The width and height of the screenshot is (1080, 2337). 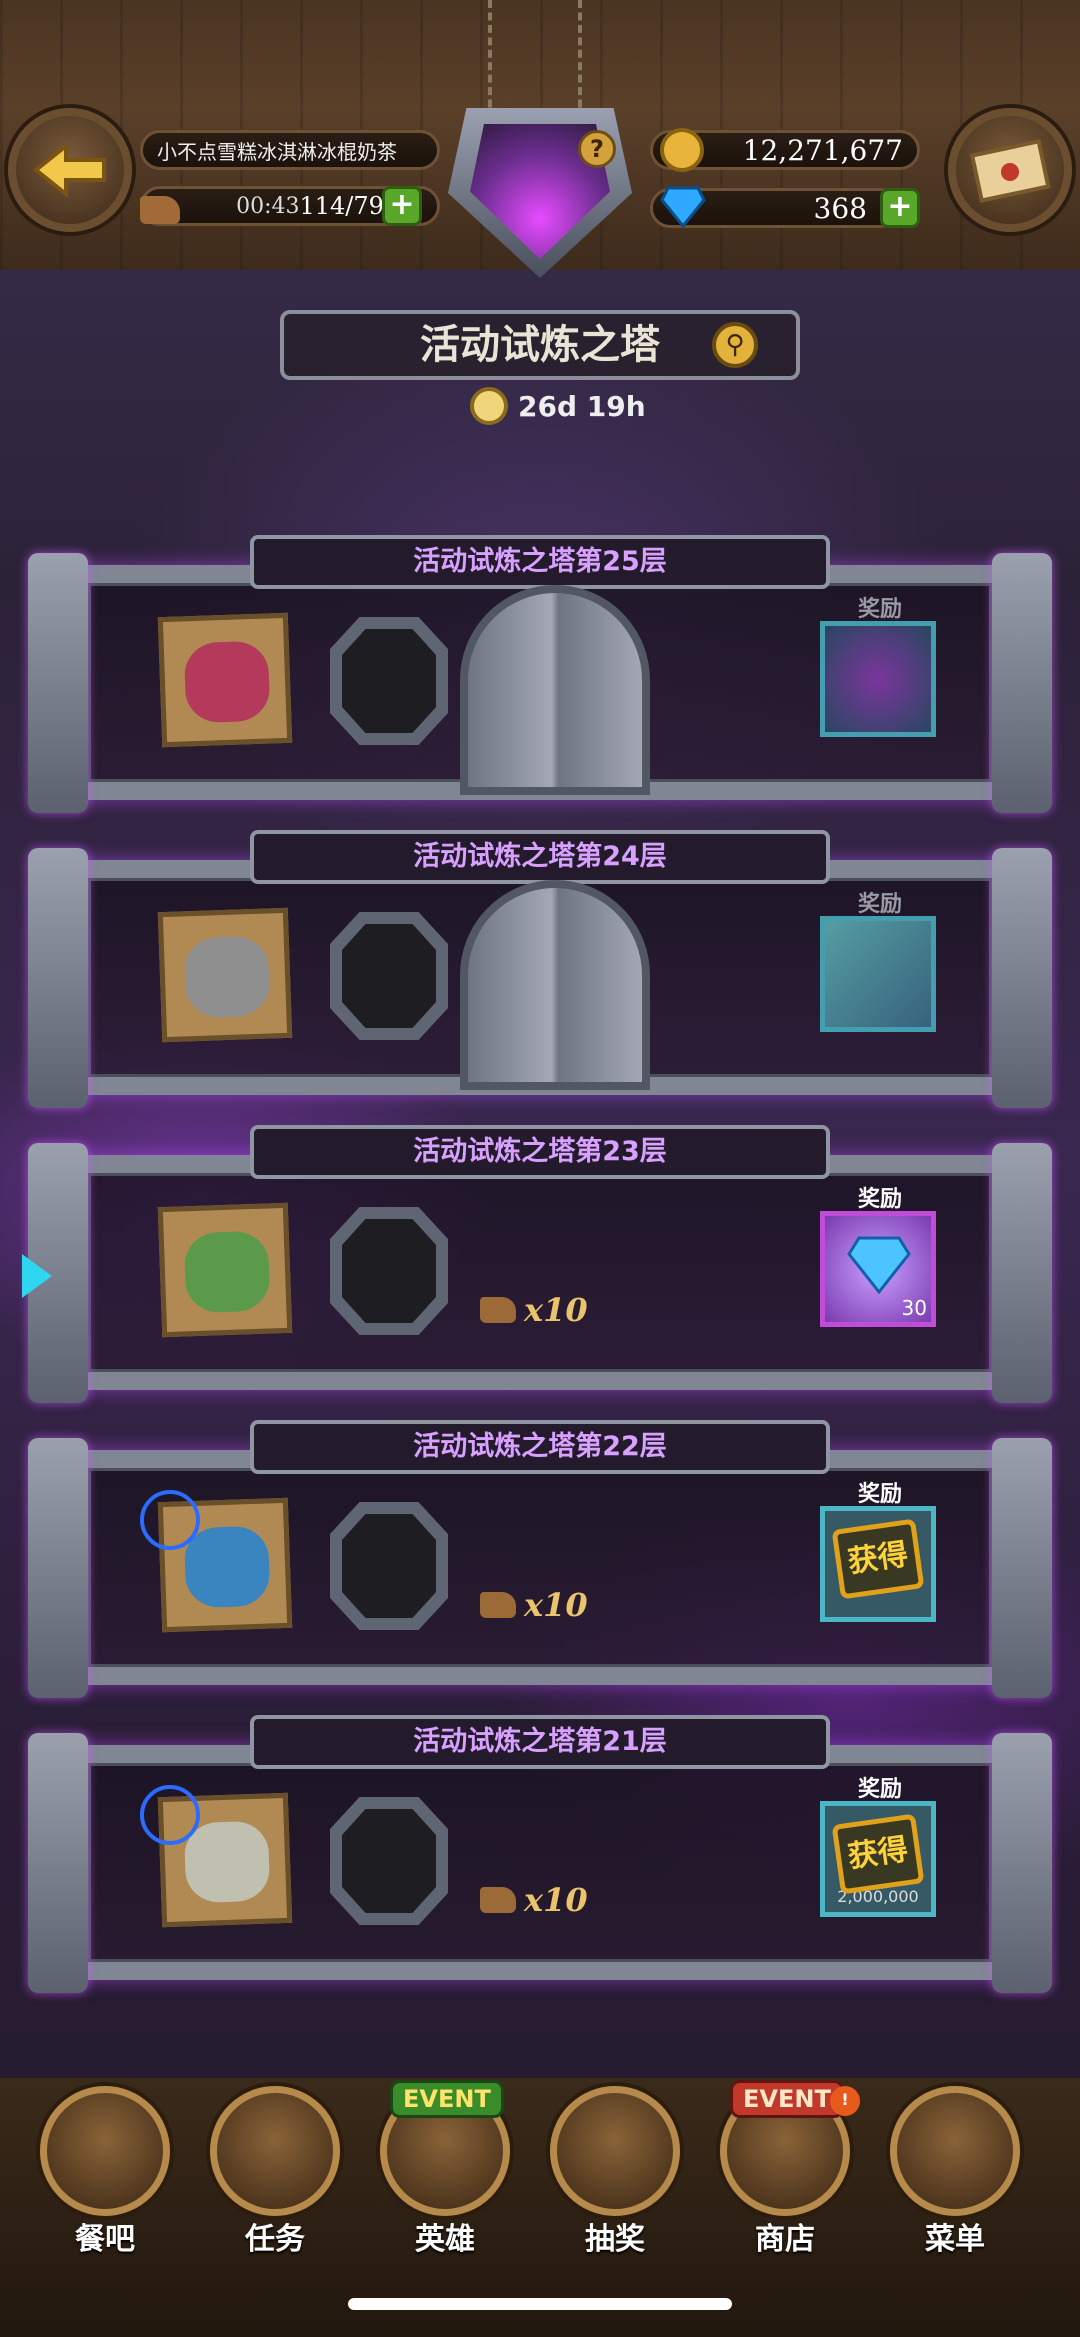 I want to click on search-button: ⚲, so click(x=735, y=345).